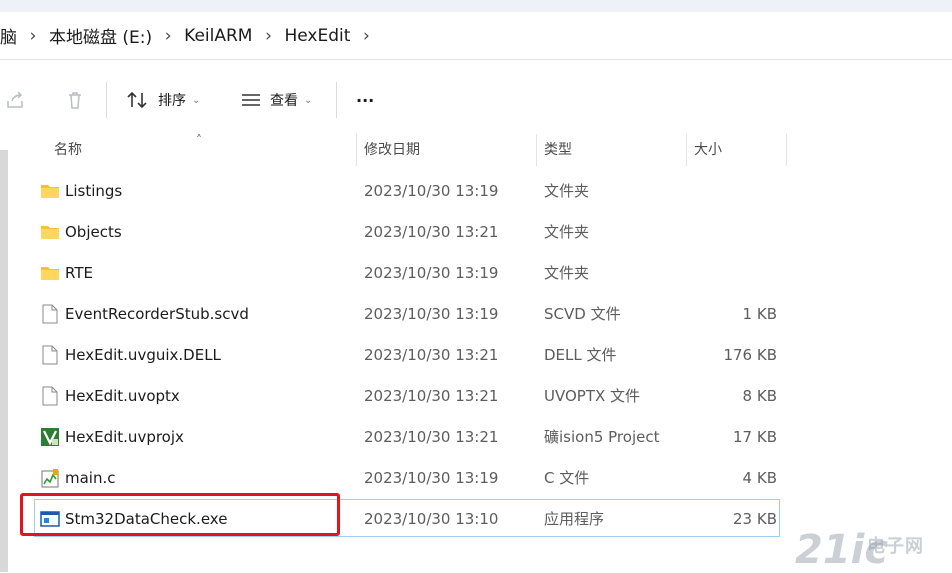 The height and width of the screenshot is (573, 952). What do you see at coordinates (755, 437) in the screenshot?
I see `file-size: 17 KB` at bounding box center [755, 437].